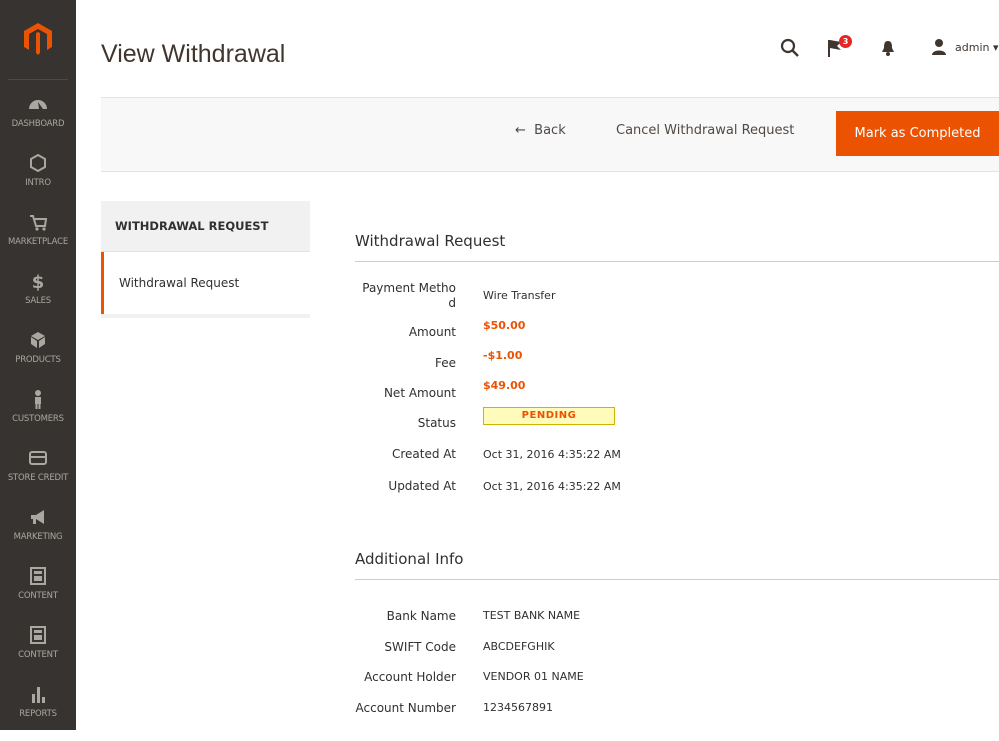  I want to click on nav-label: PRODUCTS, so click(38, 360).